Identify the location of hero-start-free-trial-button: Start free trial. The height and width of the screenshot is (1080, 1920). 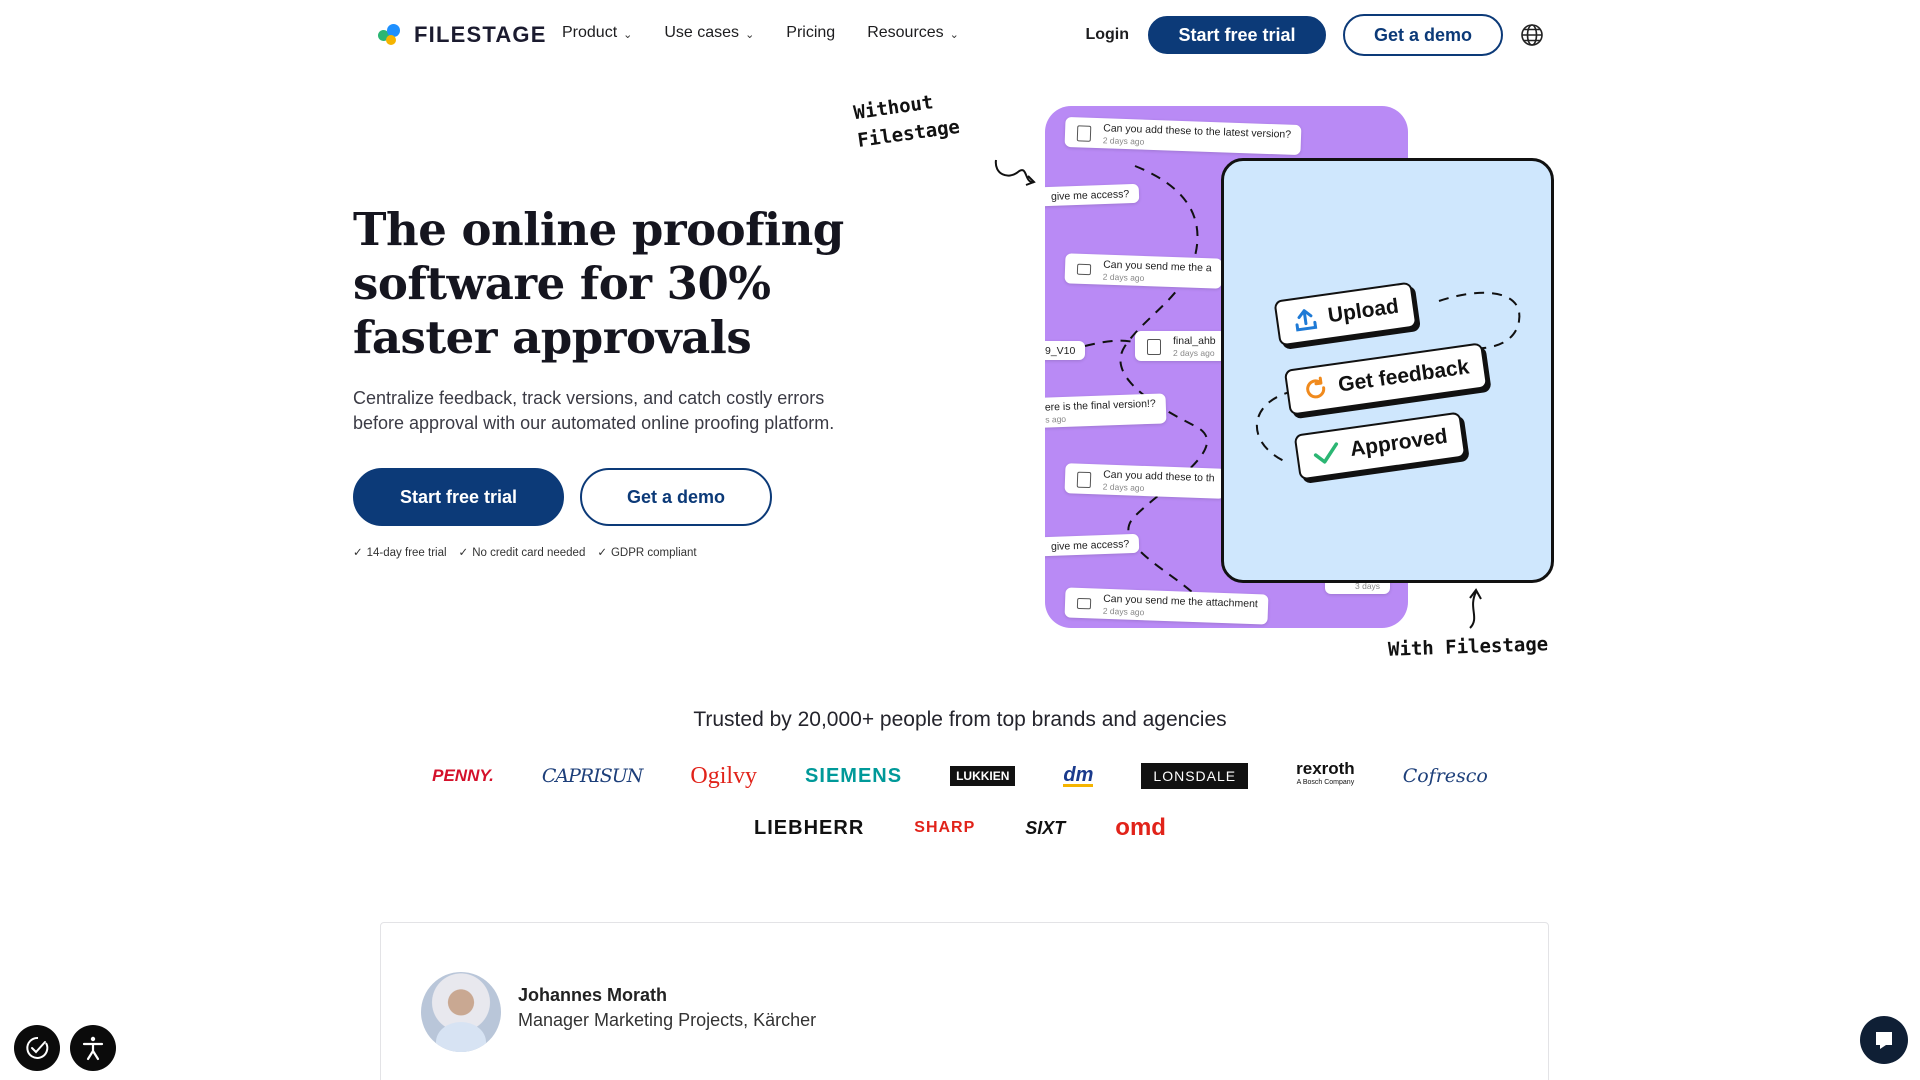
(458, 497).